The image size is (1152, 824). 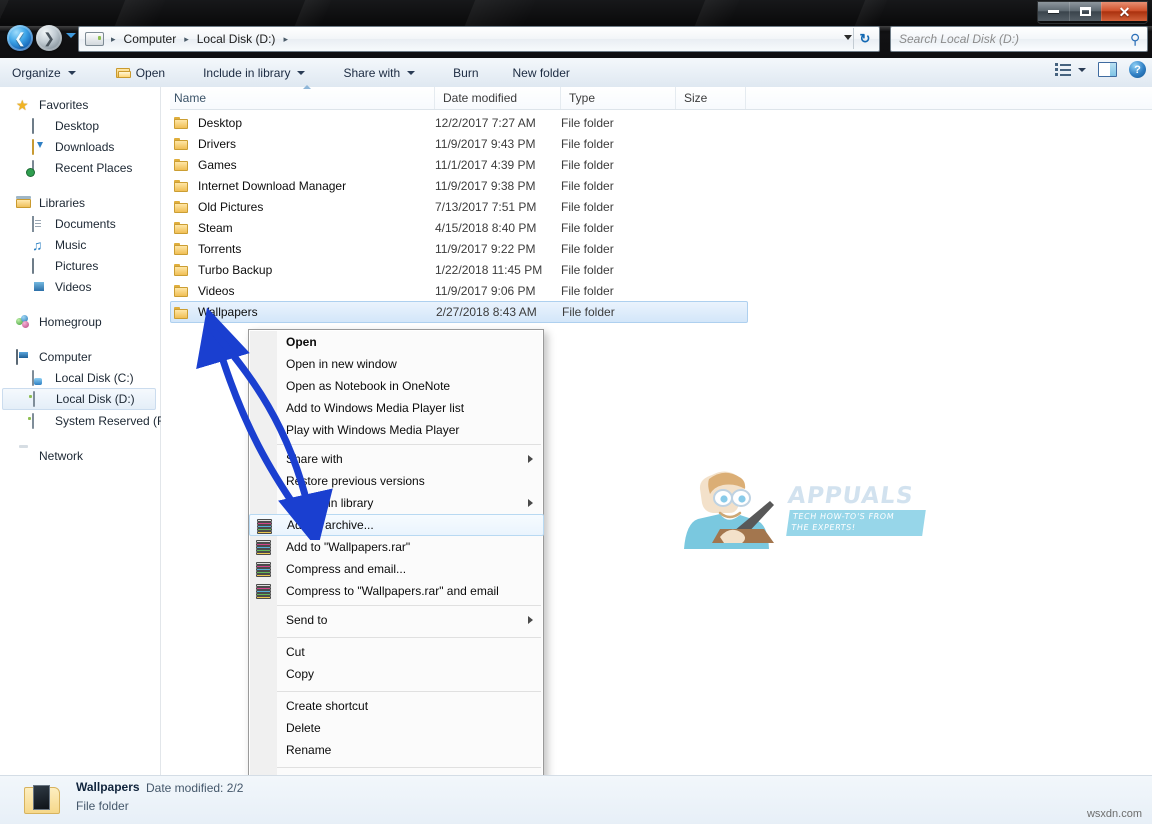 What do you see at coordinates (409, 364) in the screenshot?
I see `menu-item-open-in-new-window: Open in new window` at bounding box center [409, 364].